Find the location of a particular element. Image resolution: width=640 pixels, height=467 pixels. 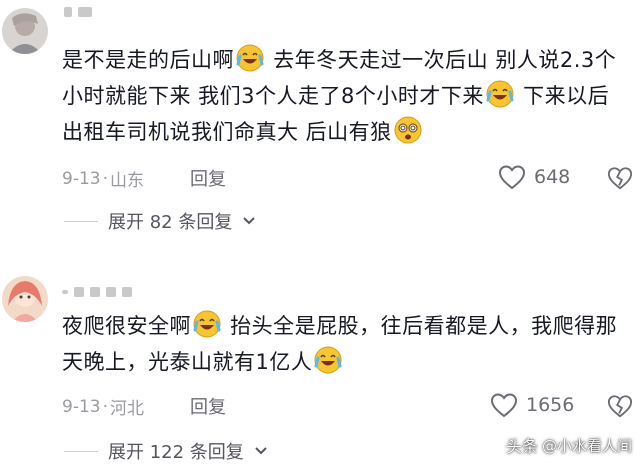

comment-text: 夜爬很安全啊 抬头全是屁股，往后看都是人，我爬得那天晚上，光泰山就有1亿人 is located at coordinates (341, 344).